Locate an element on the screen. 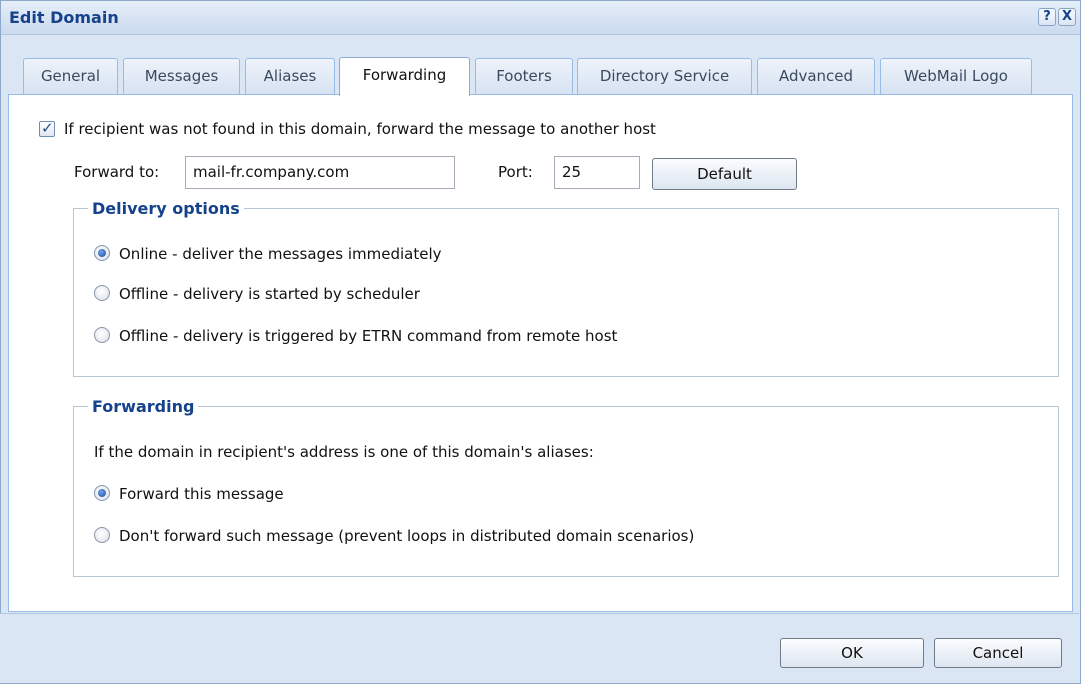 The width and height of the screenshot is (1081, 684). forward-enable-checkbox is located at coordinates (47, 128).